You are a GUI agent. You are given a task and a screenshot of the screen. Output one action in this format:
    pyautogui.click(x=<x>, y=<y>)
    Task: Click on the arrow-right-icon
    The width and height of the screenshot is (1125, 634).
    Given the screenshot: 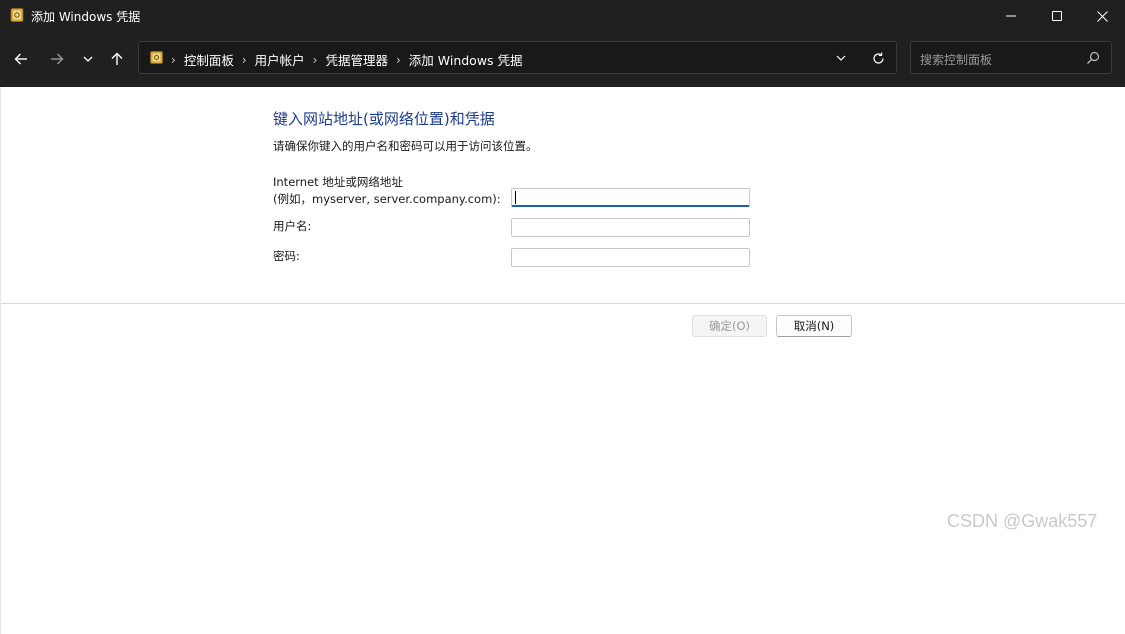 What is the action you would take?
    pyautogui.click(x=57, y=59)
    